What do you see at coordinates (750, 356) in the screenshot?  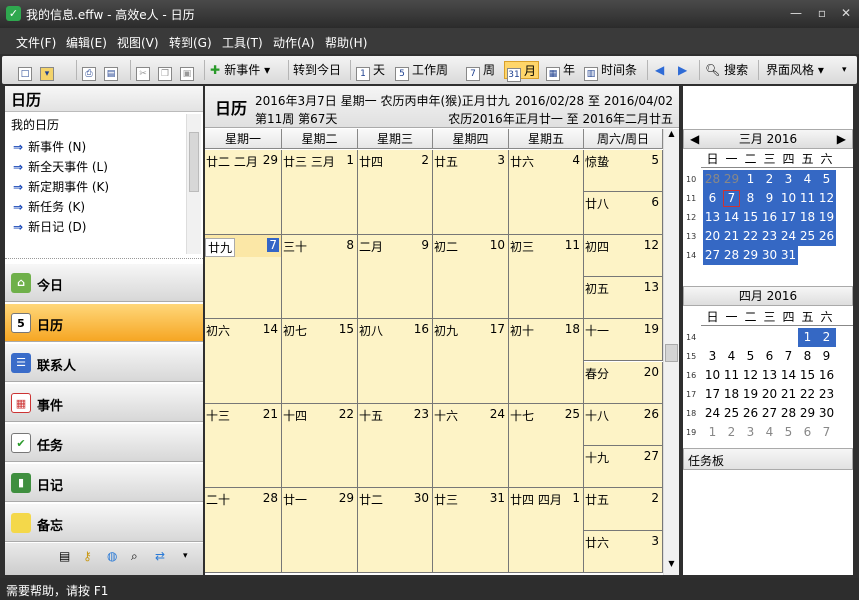 I see `mini-day: 5` at bounding box center [750, 356].